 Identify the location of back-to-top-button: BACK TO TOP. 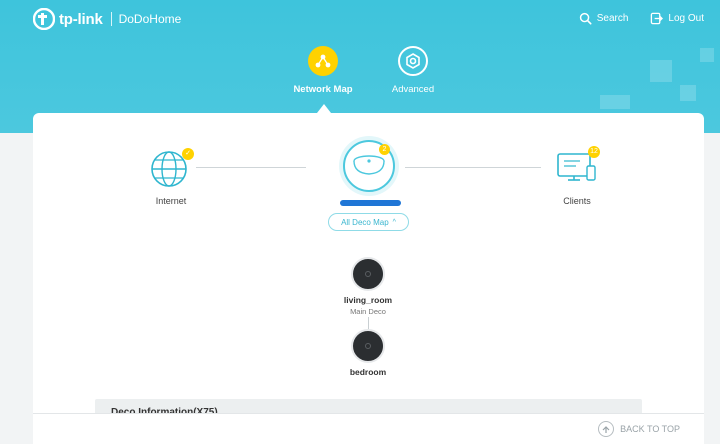
(639, 429).